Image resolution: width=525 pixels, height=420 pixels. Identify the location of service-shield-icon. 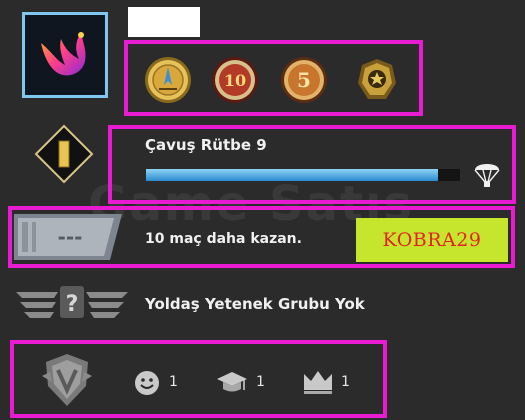
(67, 380).